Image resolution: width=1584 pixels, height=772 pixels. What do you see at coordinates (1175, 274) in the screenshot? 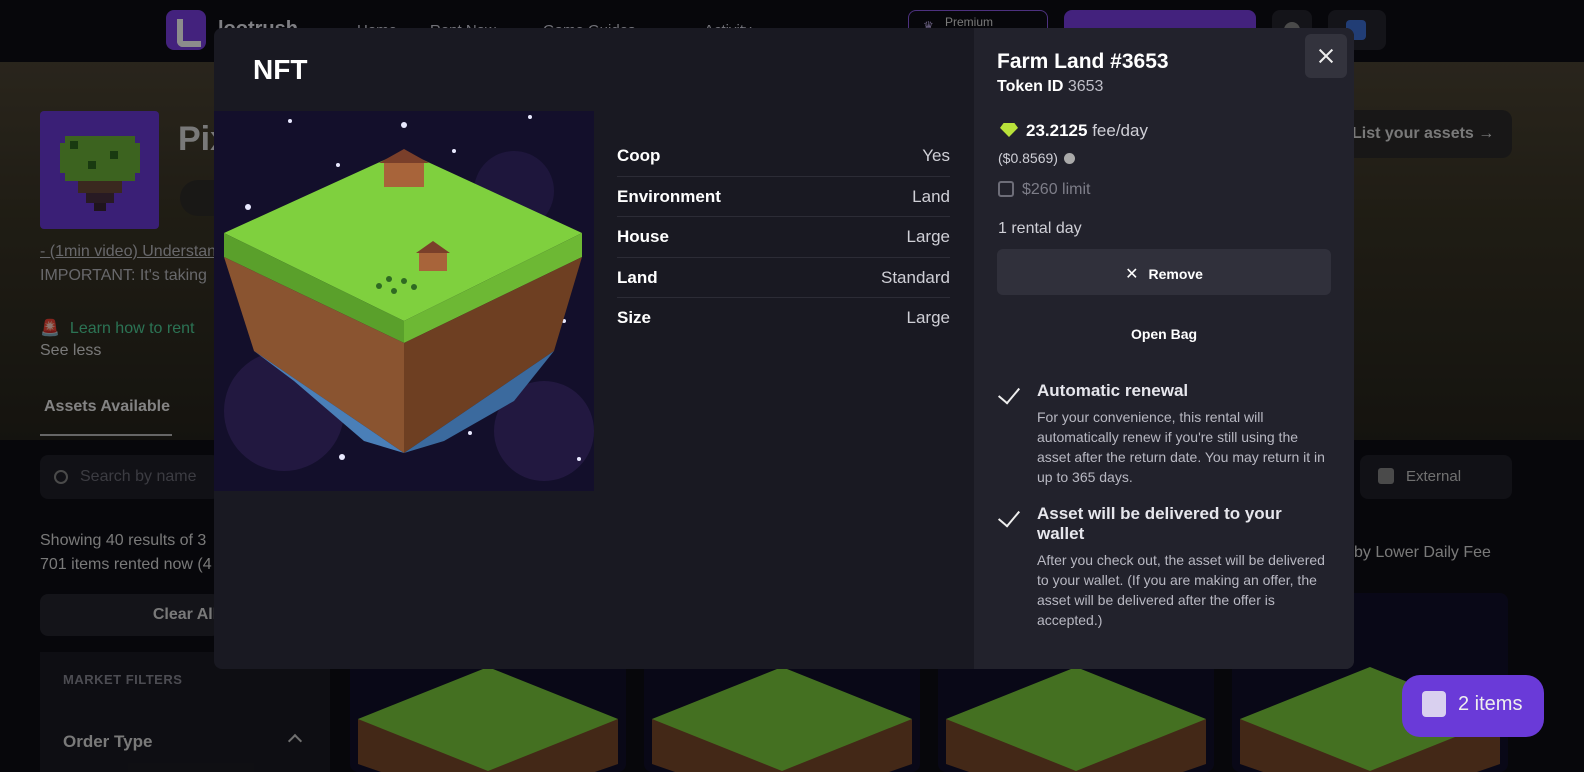
I see `remove-label: Remove` at bounding box center [1175, 274].